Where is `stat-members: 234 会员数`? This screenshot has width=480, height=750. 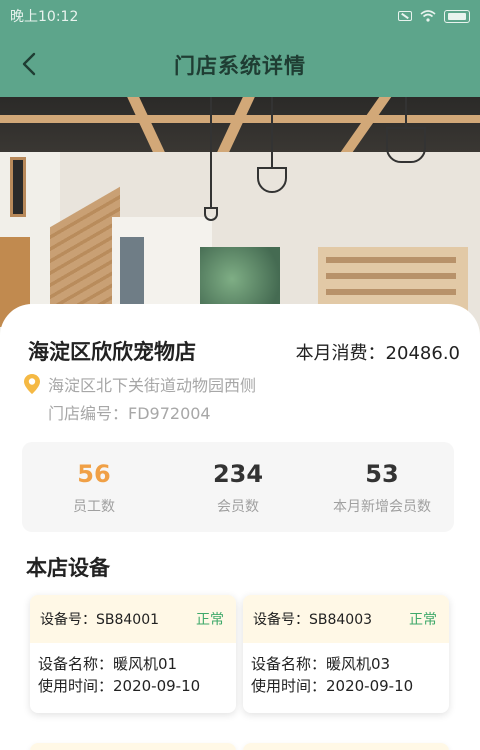
stat-members: 234 会员数 is located at coordinates (238, 487).